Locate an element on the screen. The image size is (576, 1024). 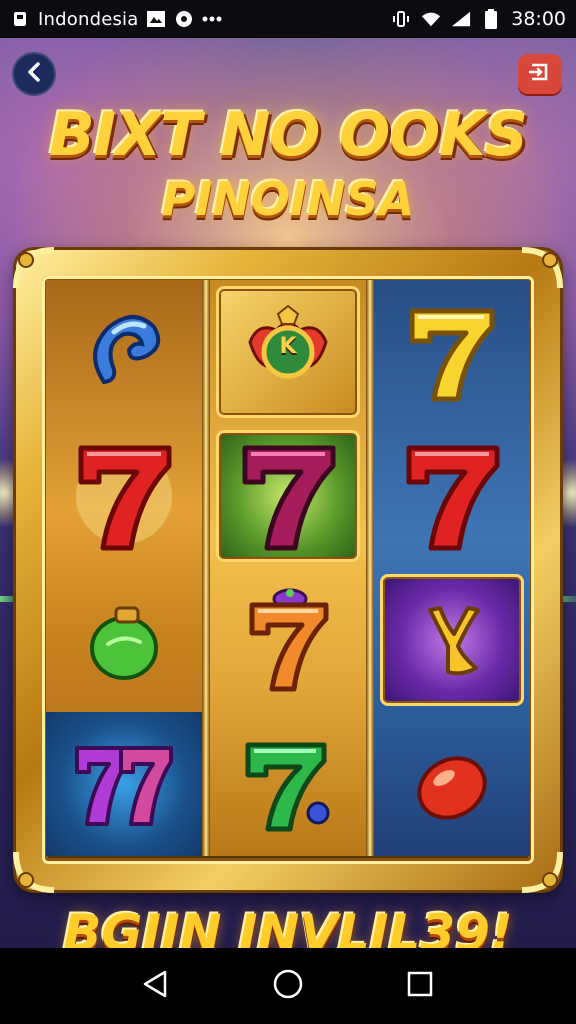
nav-back-button is located at coordinates (156, 986).